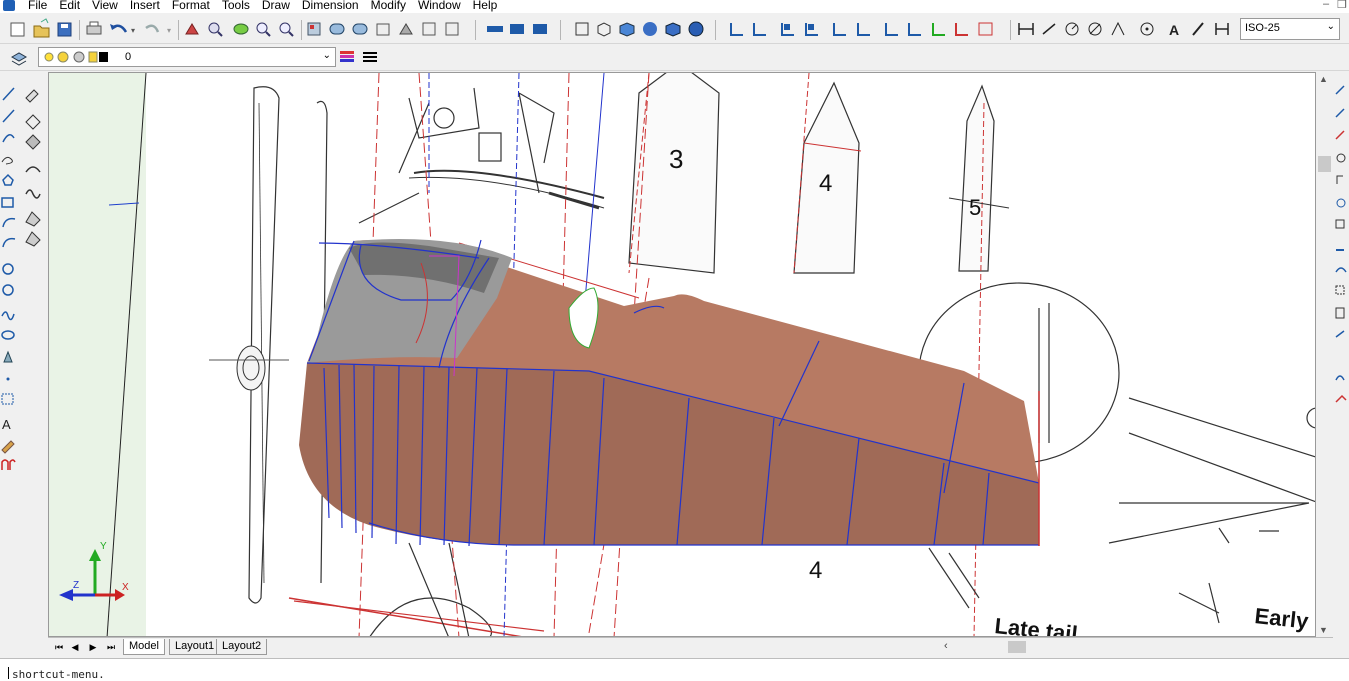  What do you see at coordinates (759, 29) in the screenshot?
I see `ucs-world-icon` at bounding box center [759, 29].